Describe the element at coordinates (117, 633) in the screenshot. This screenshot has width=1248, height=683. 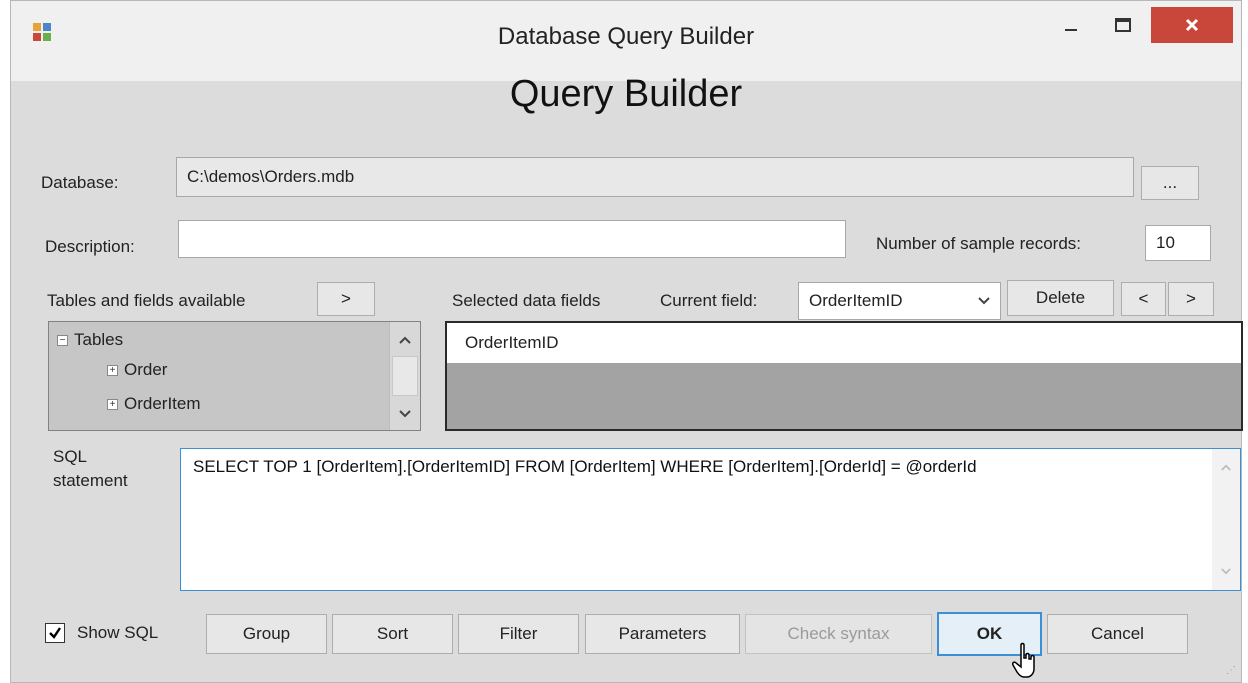
I see `show-sql-label: Show SQL` at that location.